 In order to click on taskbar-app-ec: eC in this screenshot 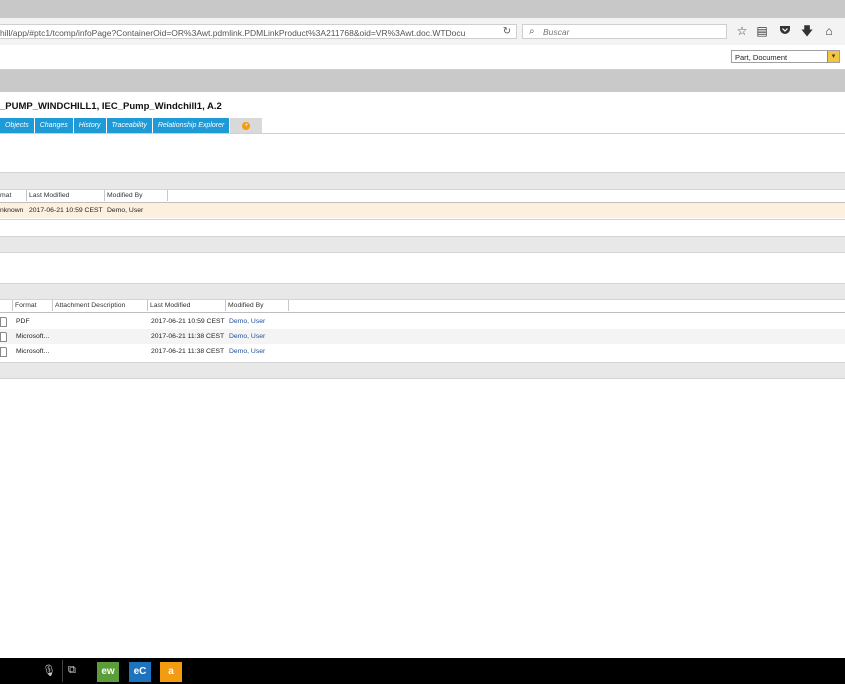, I will do `click(140, 672)`.